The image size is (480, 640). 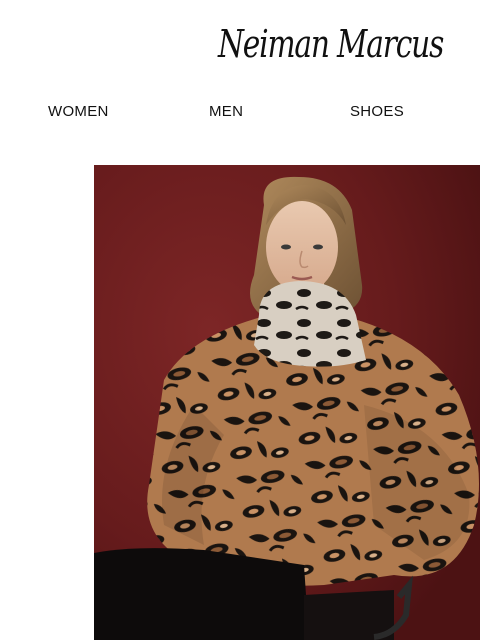 I want to click on brand-logo: Neiman Marcus, so click(x=331, y=44).